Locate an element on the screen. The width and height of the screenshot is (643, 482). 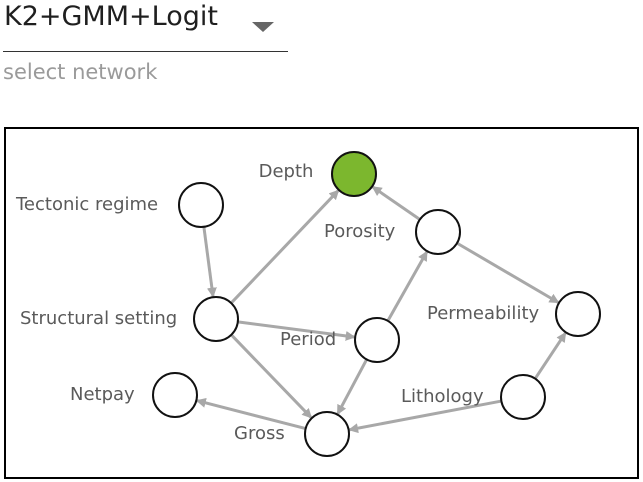
node-label-gross: Gross is located at coordinates (259, 433).